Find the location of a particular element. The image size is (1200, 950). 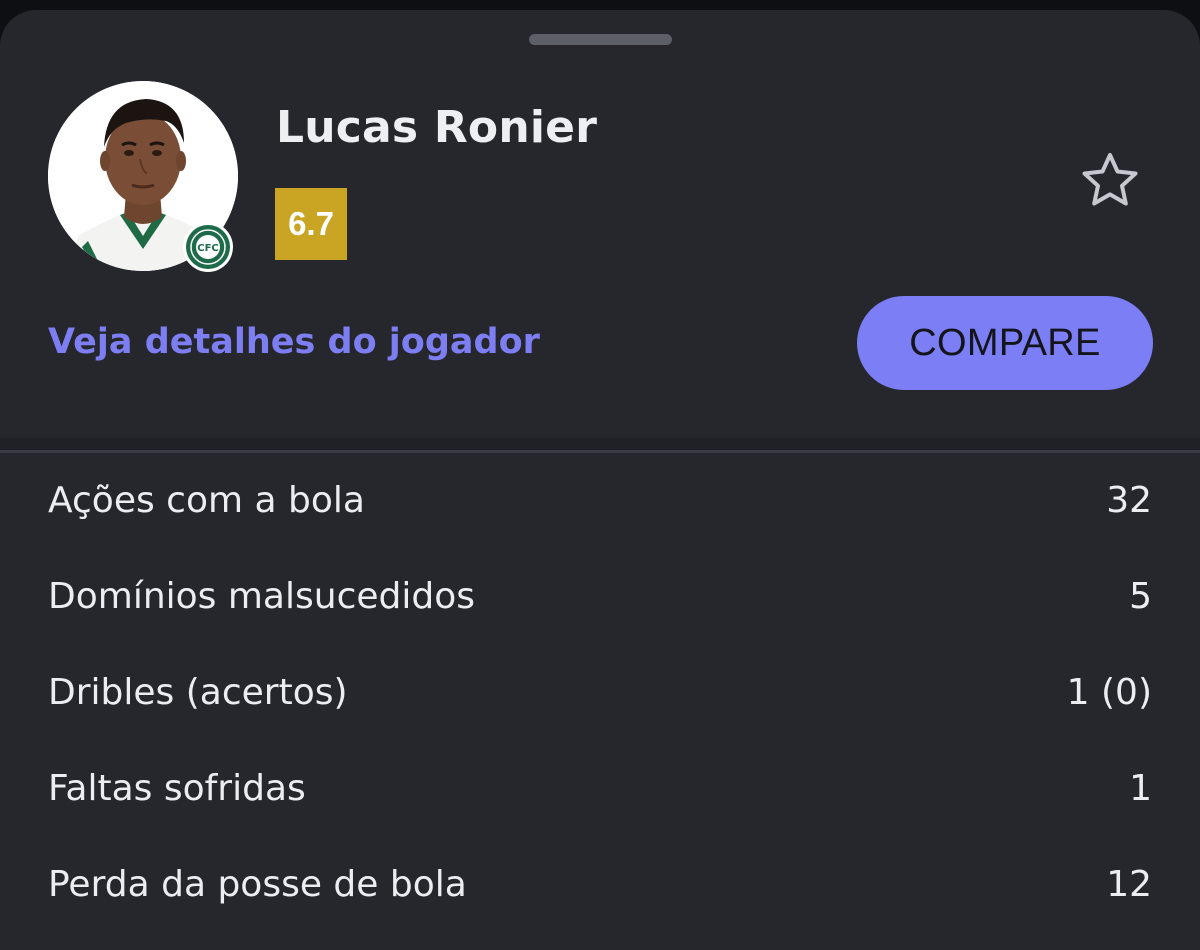

club-crest-icon: CFC is located at coordinates (208, 247).